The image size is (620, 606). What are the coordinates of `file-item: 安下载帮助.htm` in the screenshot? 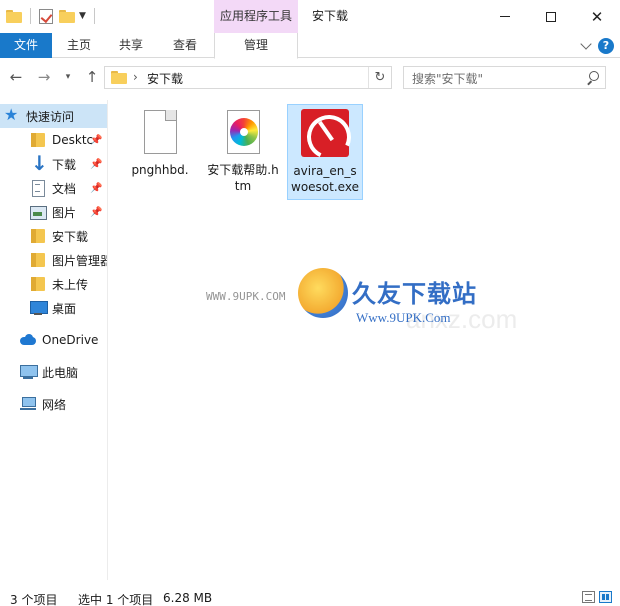 It's located at (243, 151).